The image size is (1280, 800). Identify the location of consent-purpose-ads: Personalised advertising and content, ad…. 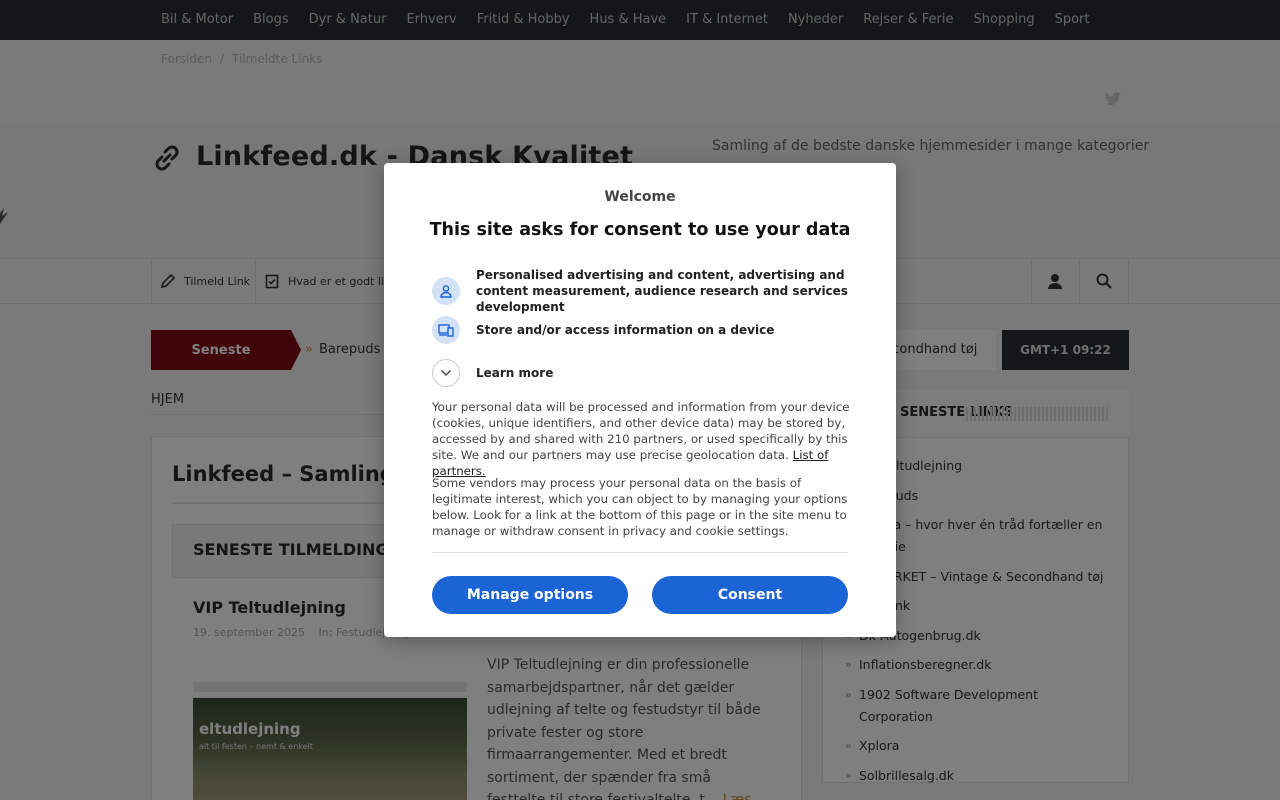
(642, 291).